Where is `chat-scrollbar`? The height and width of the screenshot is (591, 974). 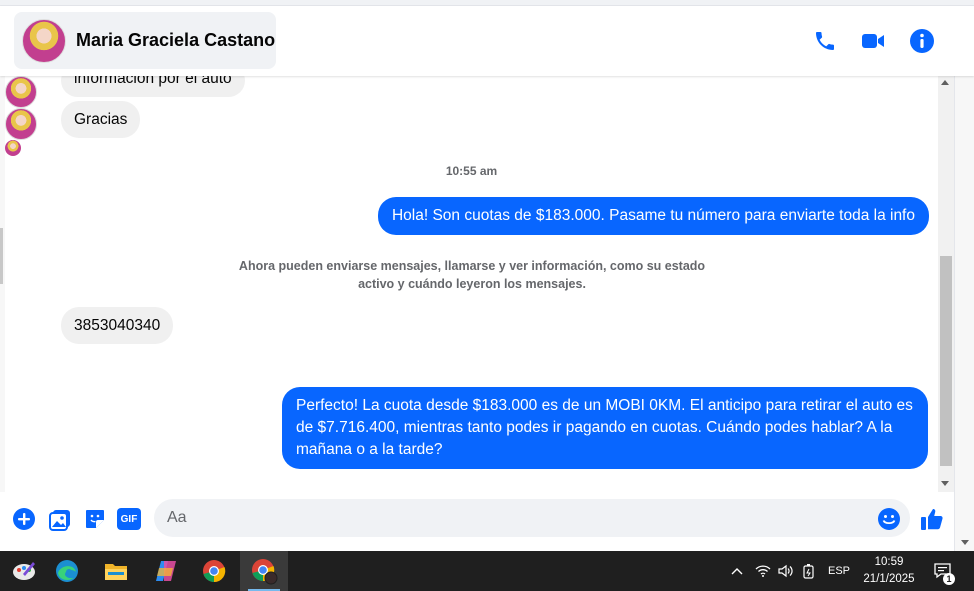 chat-scrollbar is located at coordinates (946, 284).